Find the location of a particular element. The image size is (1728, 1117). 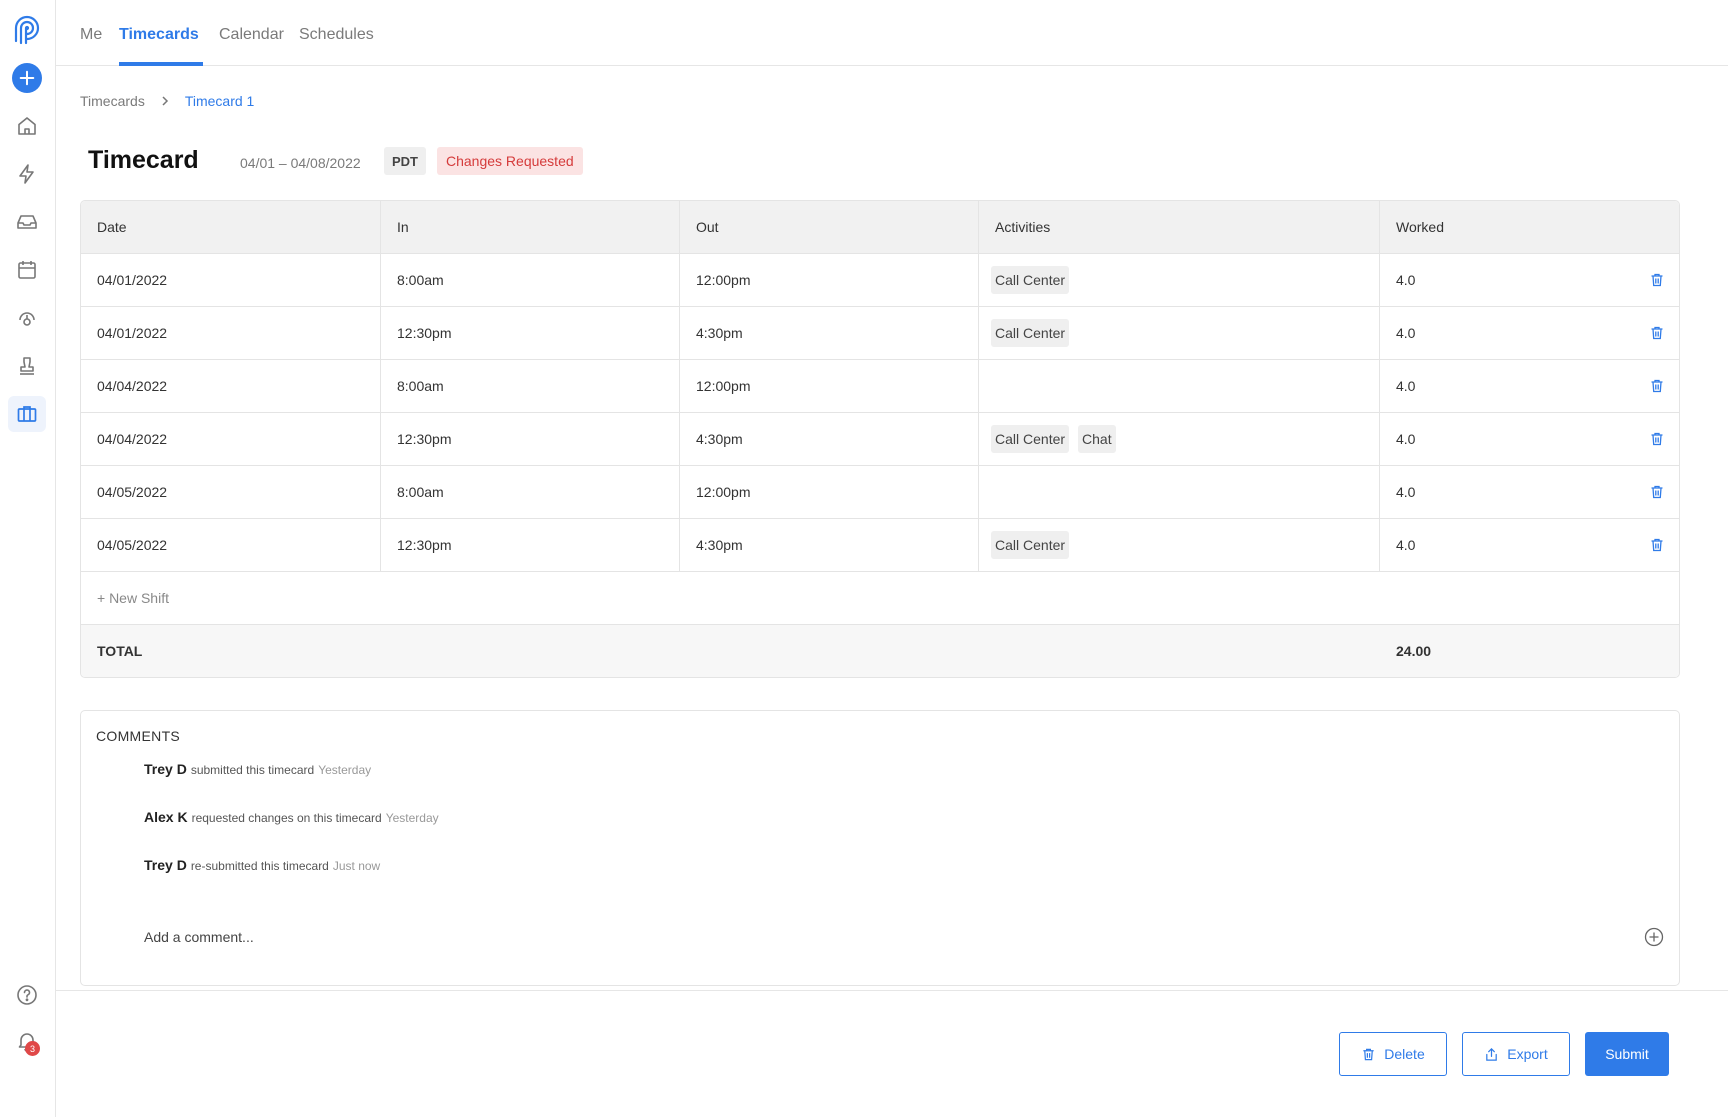

column-header-in: In is located at coordinates (530, 227).